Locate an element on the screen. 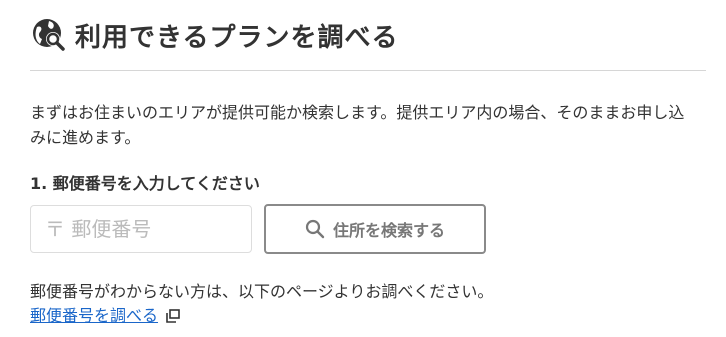 Image resolution: width=726 pixels, height=337 pixels. search-icon is located at coordinates (315, 229).